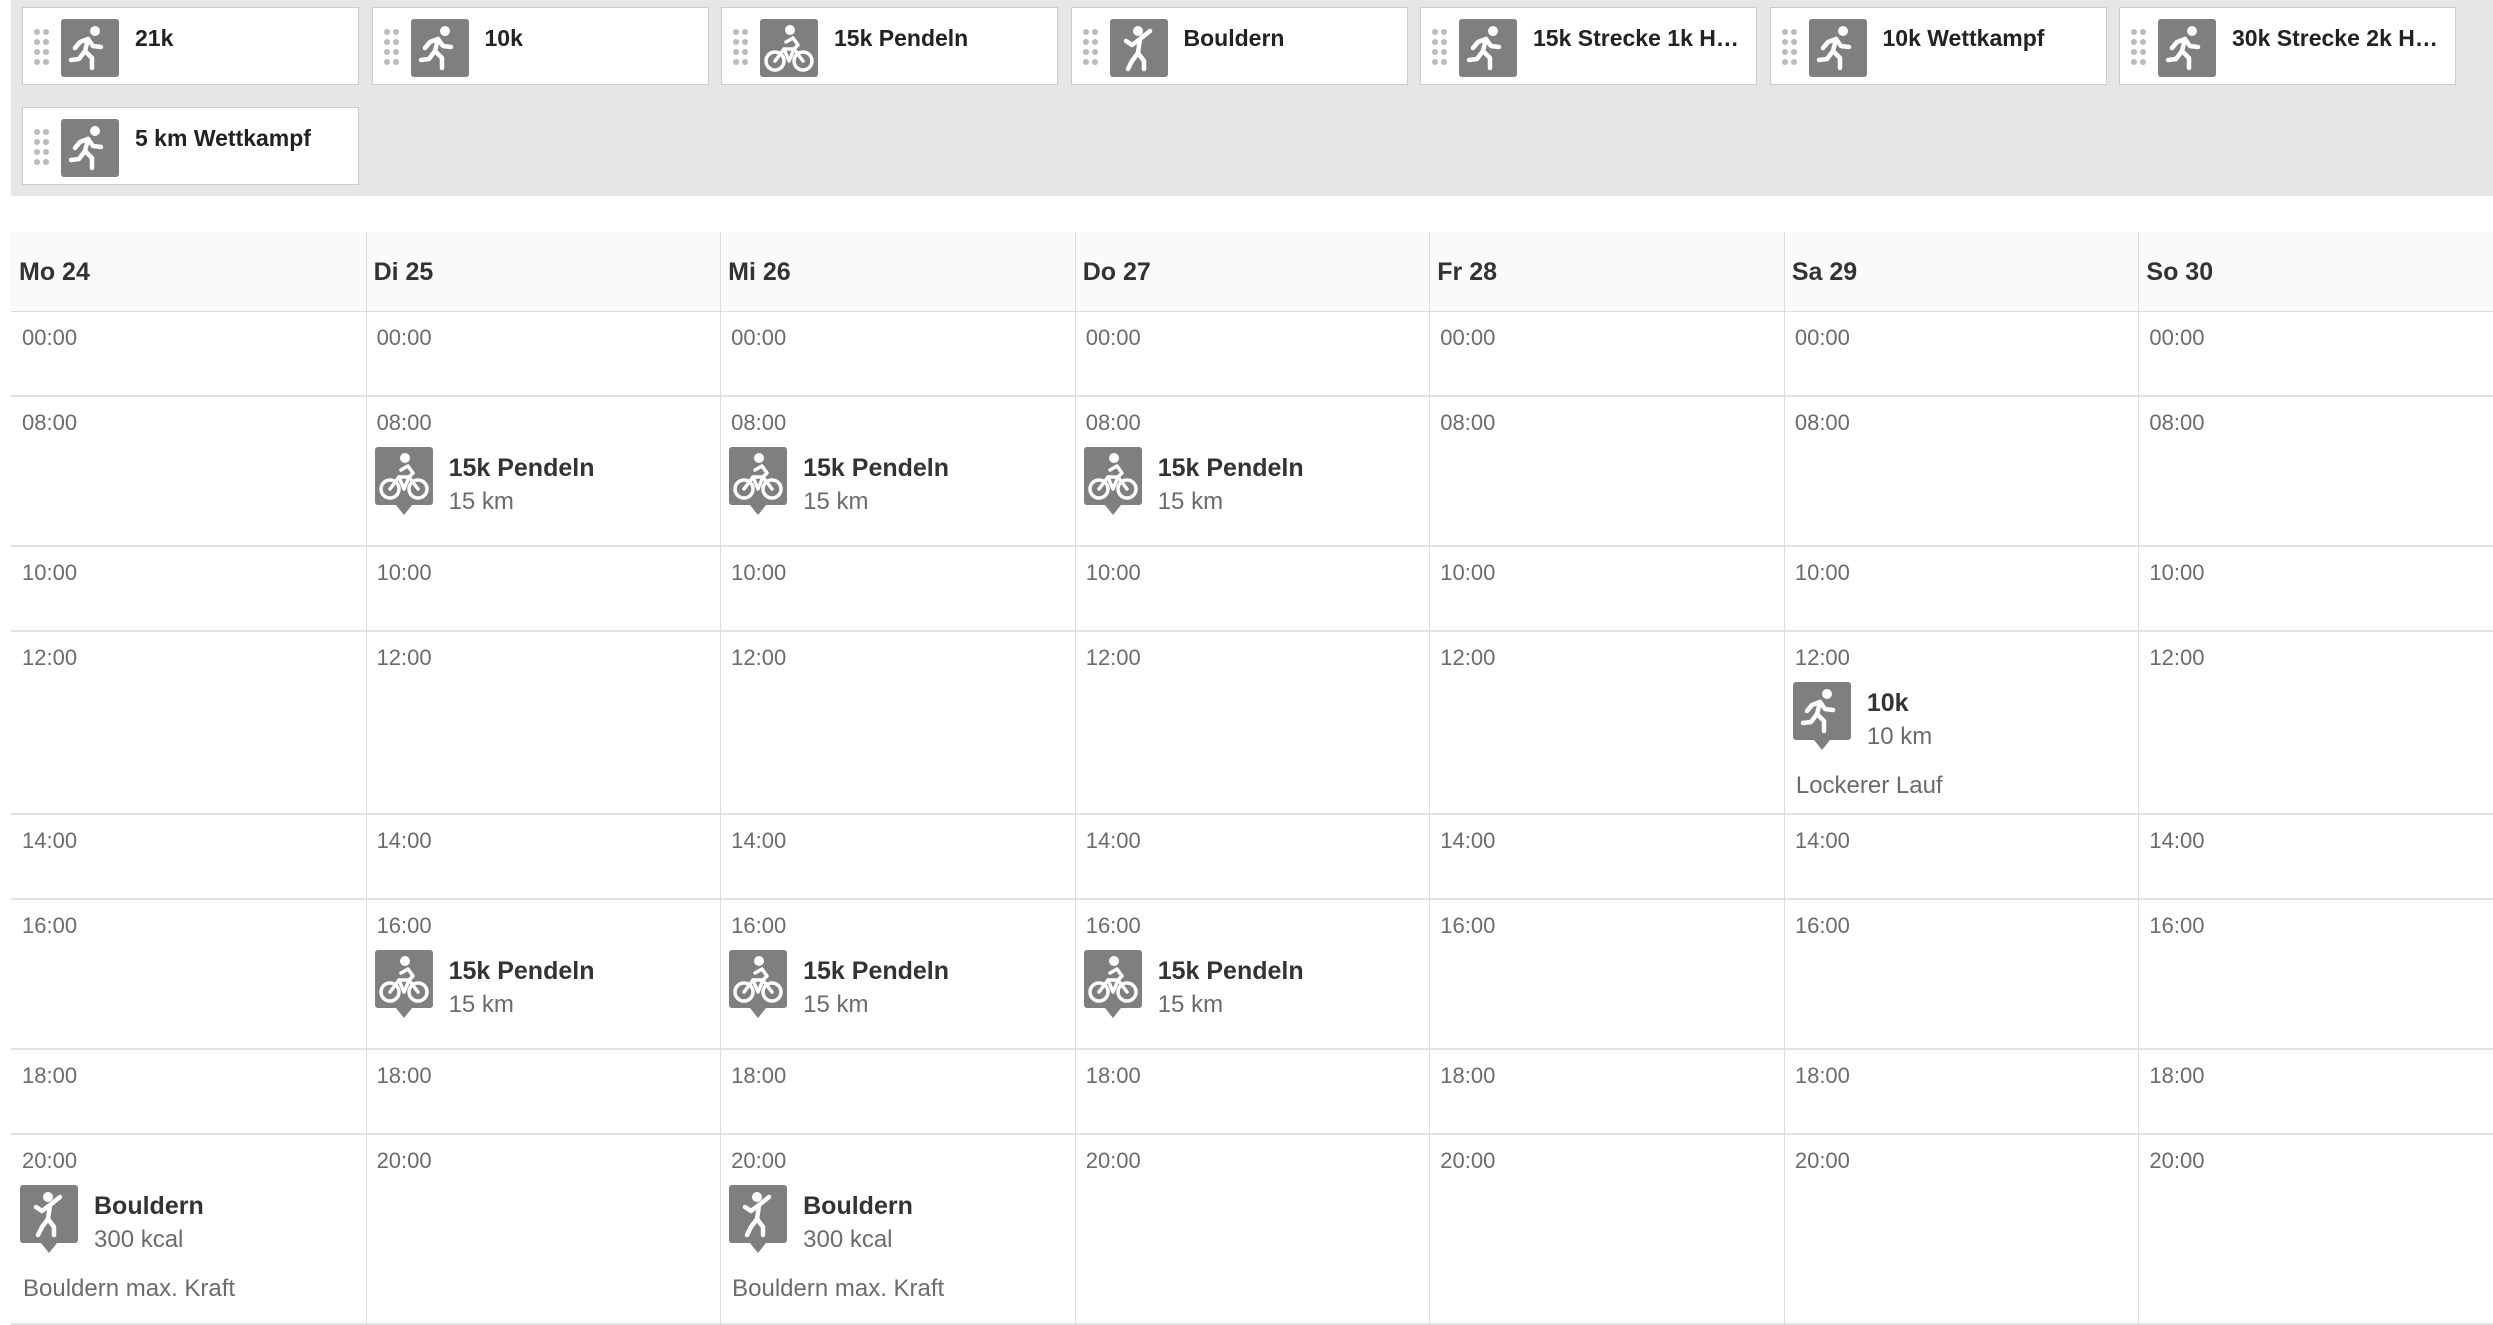 The width and height of the screenshot is (2493, 1325). Describe the element at coordinates (1239, 46) in the screenshot. I see `workout-template-card: Bouldern` at that location.